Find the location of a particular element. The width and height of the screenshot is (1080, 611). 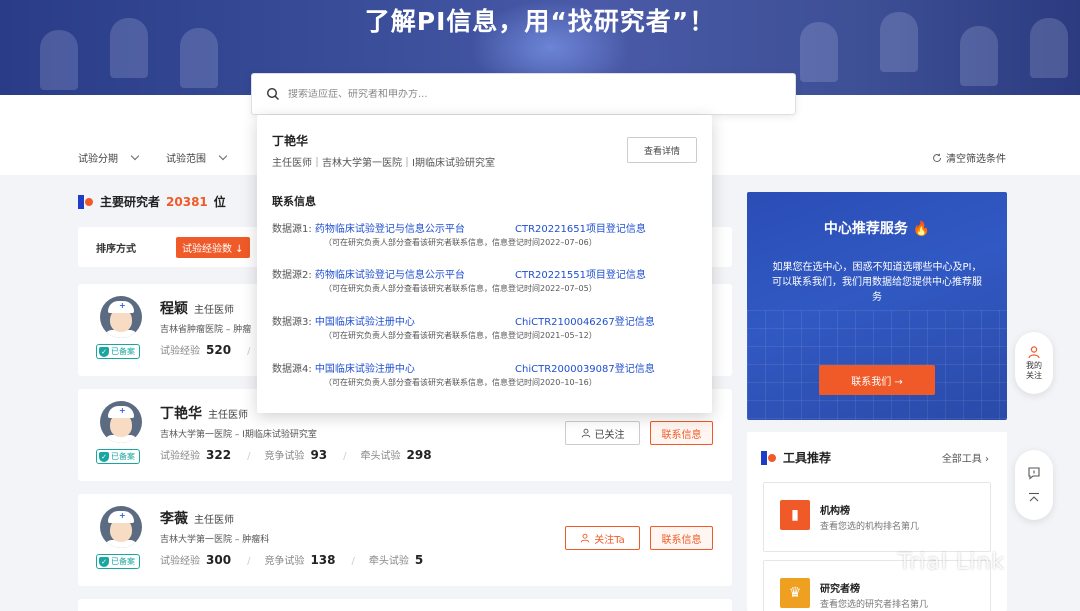

search-input is located at coordinates (528, 94).